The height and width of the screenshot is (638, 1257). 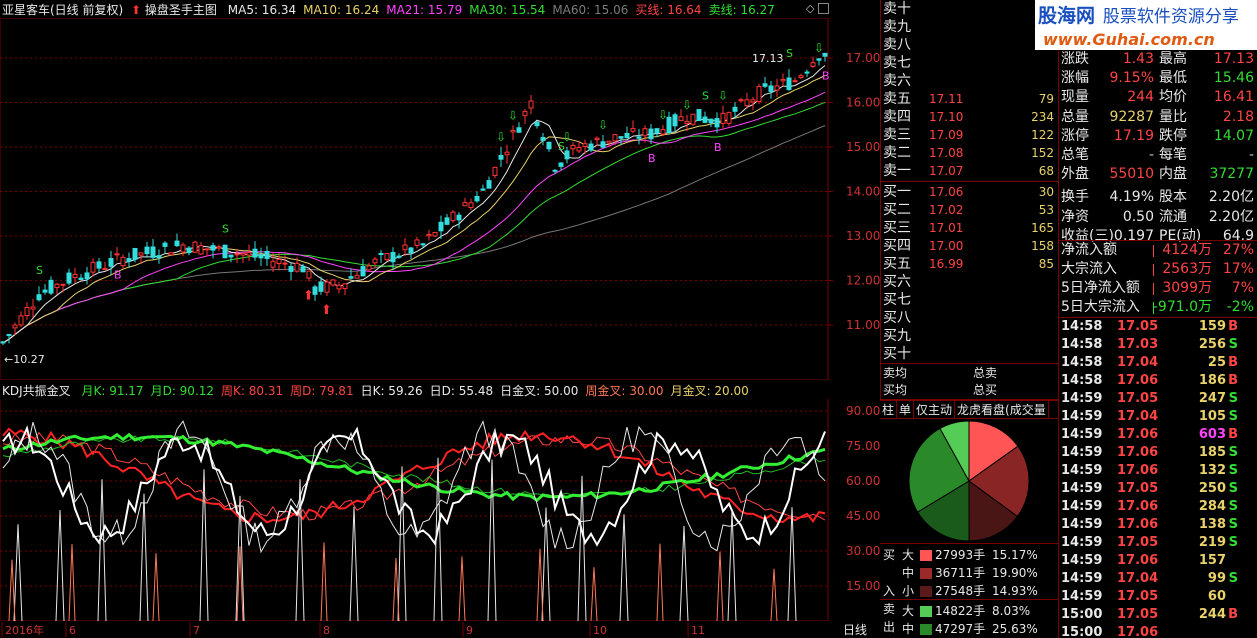 I want to click on flow-value: -971.0万, so click(x=1182, y=307).